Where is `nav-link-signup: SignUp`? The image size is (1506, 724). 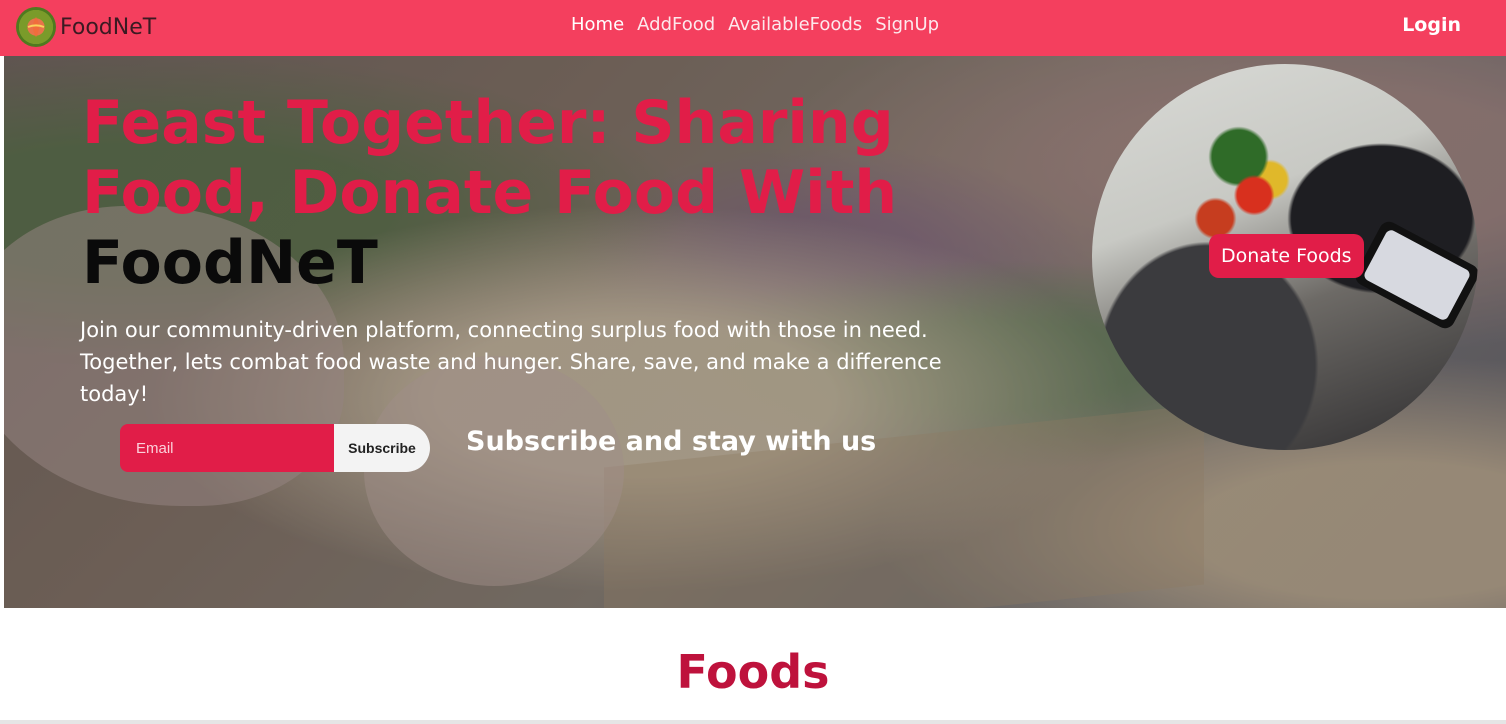 nav-link-signup: SignUp is located at coordinates (907, 24).